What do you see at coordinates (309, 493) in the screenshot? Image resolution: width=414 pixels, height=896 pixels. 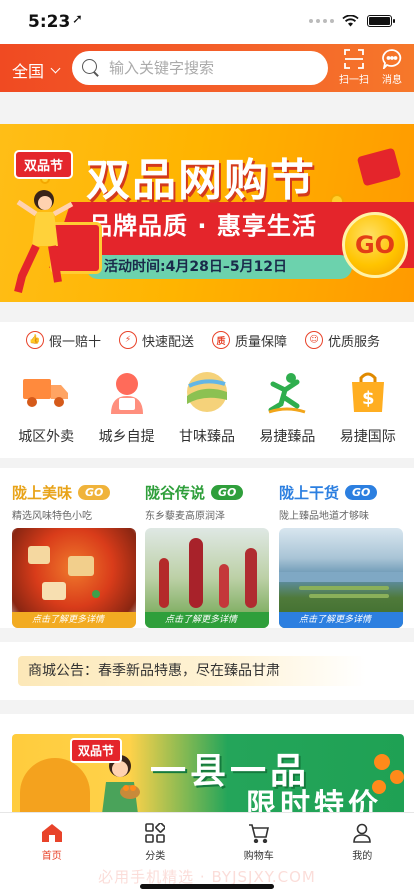 I see `promo-title: 陇上干货` at bounding box center [309, 493].